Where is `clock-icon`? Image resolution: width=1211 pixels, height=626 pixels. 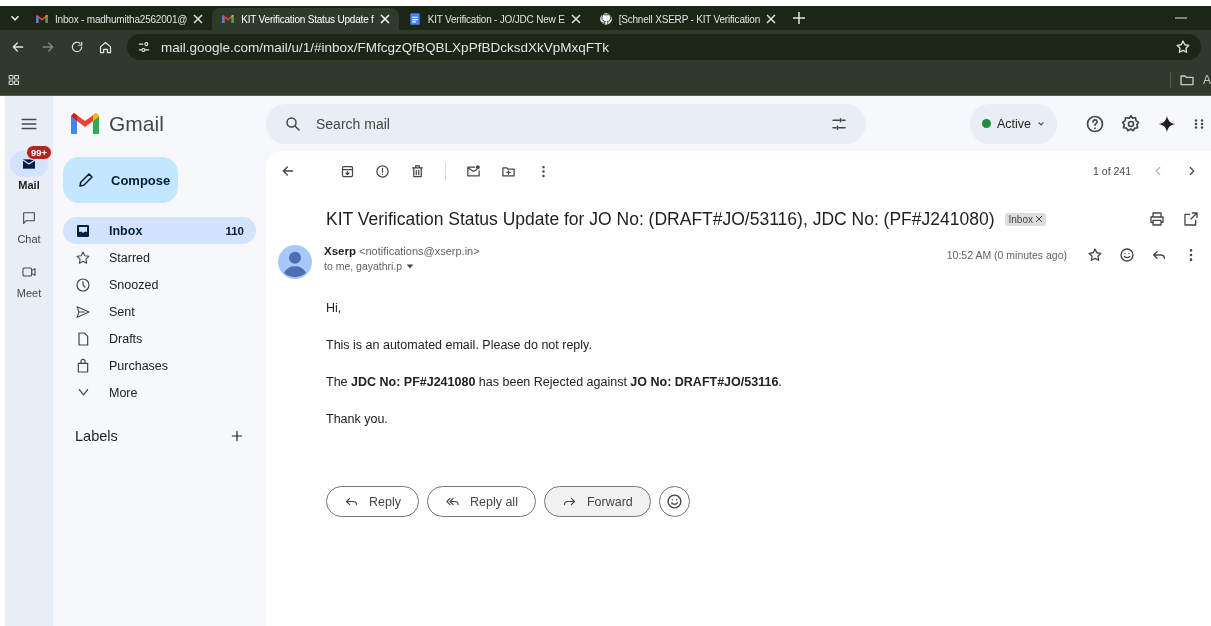
clock-icon is located at coordinates (83, 284).